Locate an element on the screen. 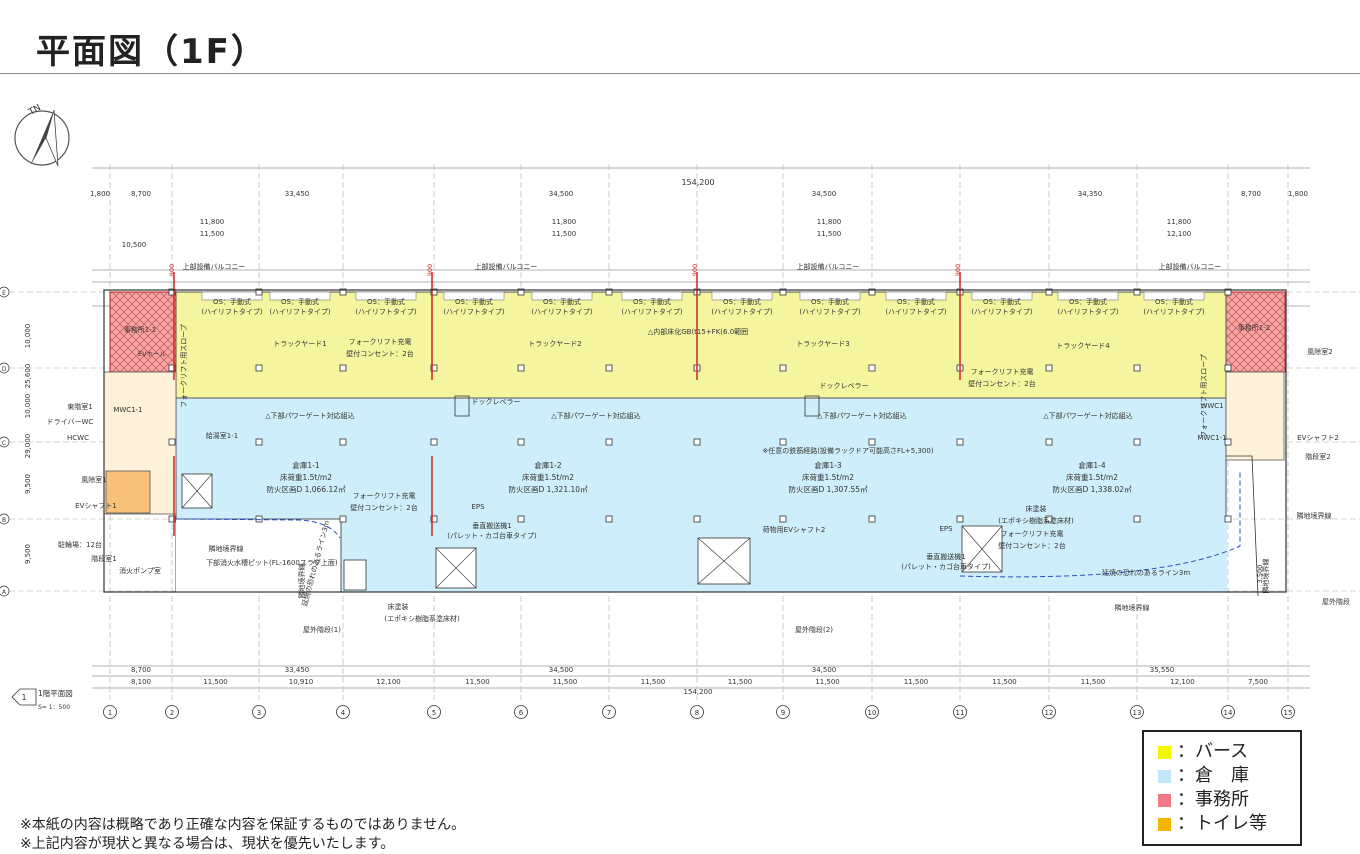  east-stair-label: 東階室1 is located at coordinates (79, 406).